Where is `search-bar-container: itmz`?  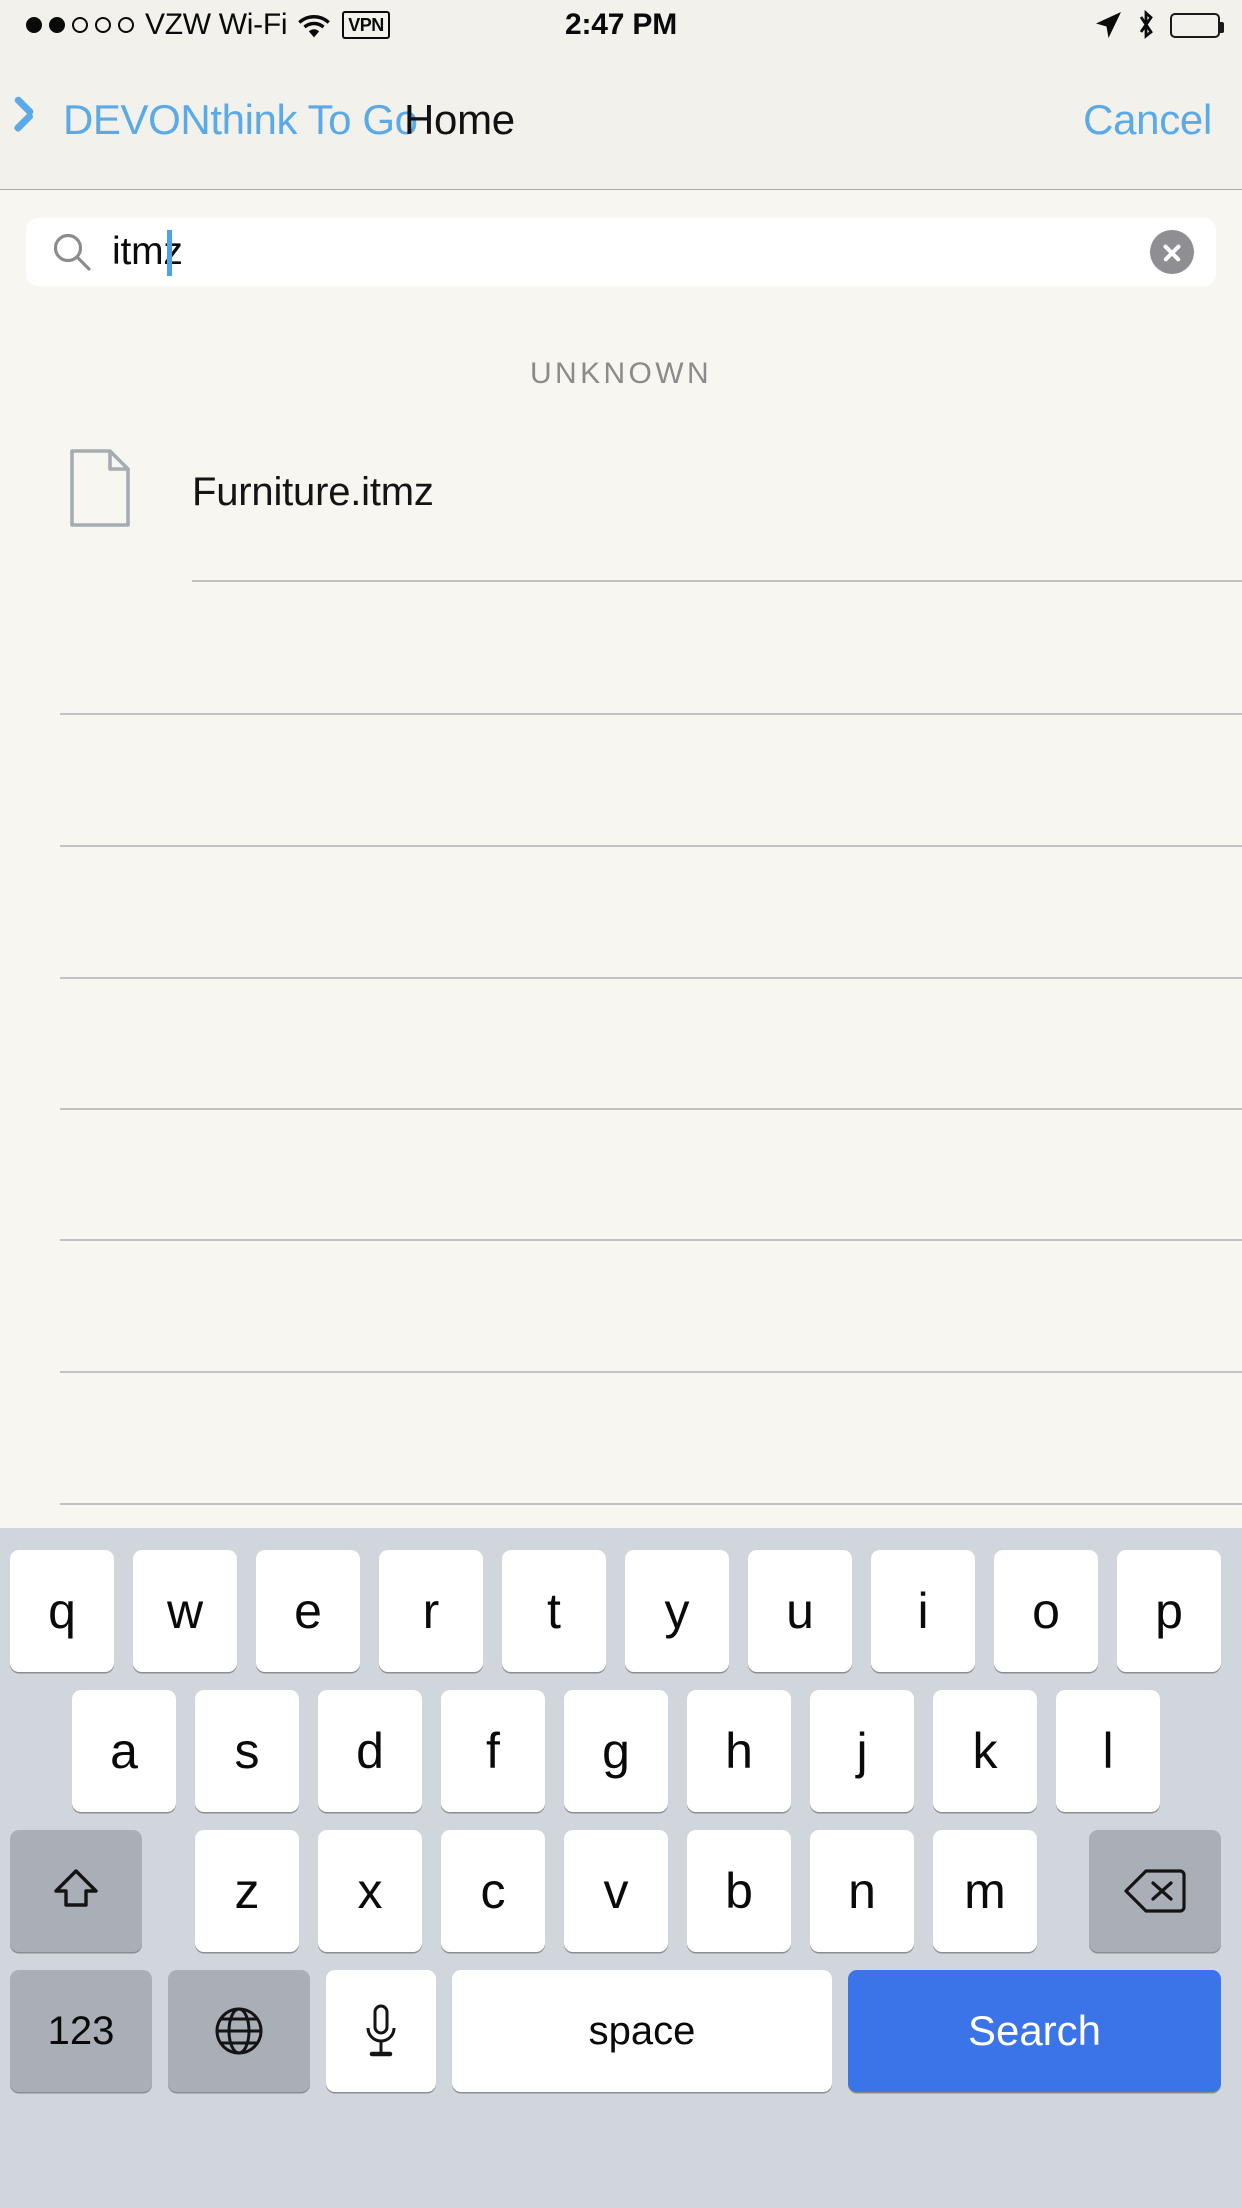
search-bar-container: itmz is located at coordinates (621, 250).